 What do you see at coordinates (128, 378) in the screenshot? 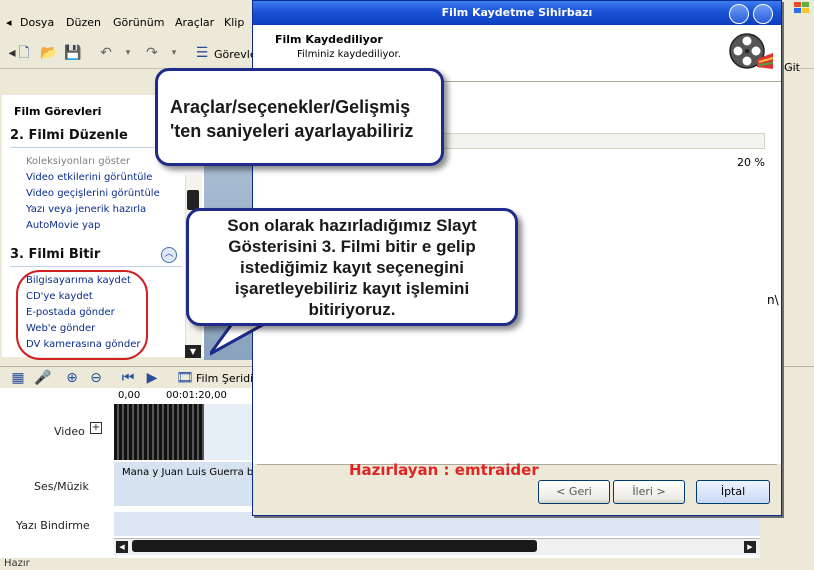
I see `rewind-icon: ⏮` at bounding box center [128, 378].